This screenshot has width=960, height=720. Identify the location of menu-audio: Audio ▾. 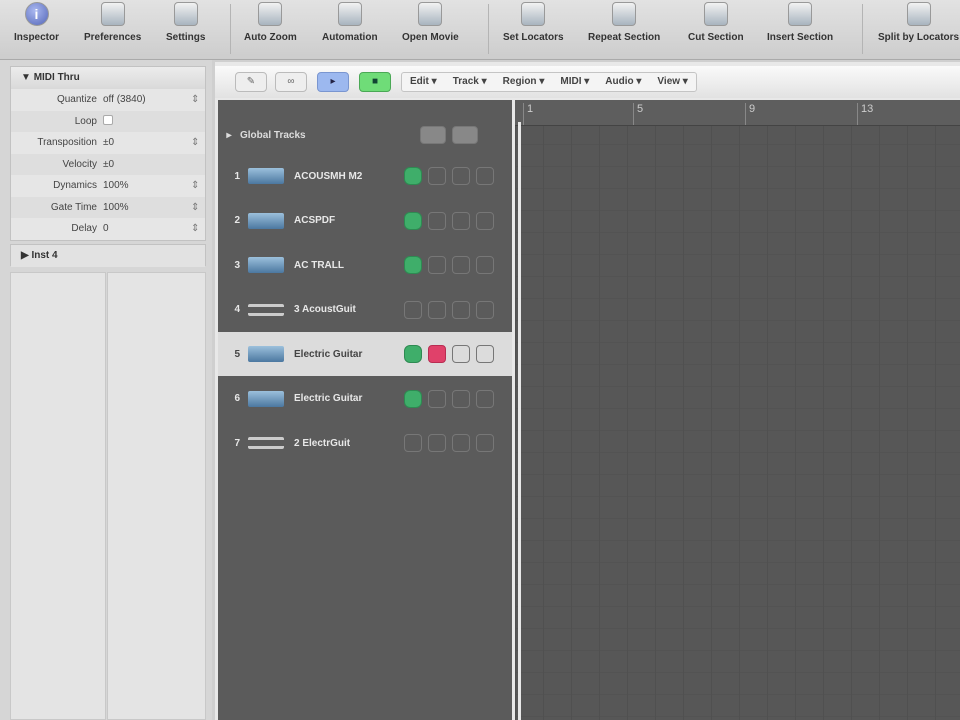
(623, 82).